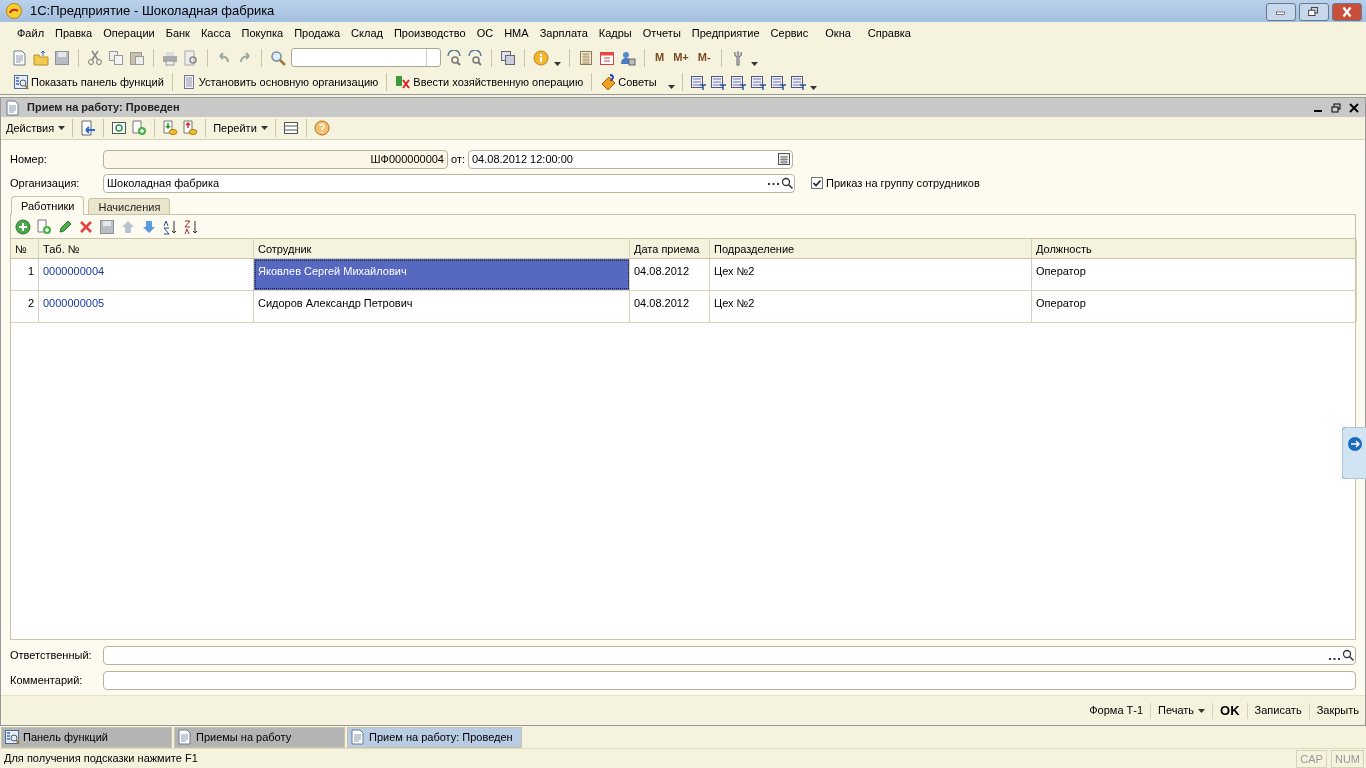 The width and height of the screenshot is (1366, 768). I want to click on toolbar-button: Показать панель функций, so click(88, 82).